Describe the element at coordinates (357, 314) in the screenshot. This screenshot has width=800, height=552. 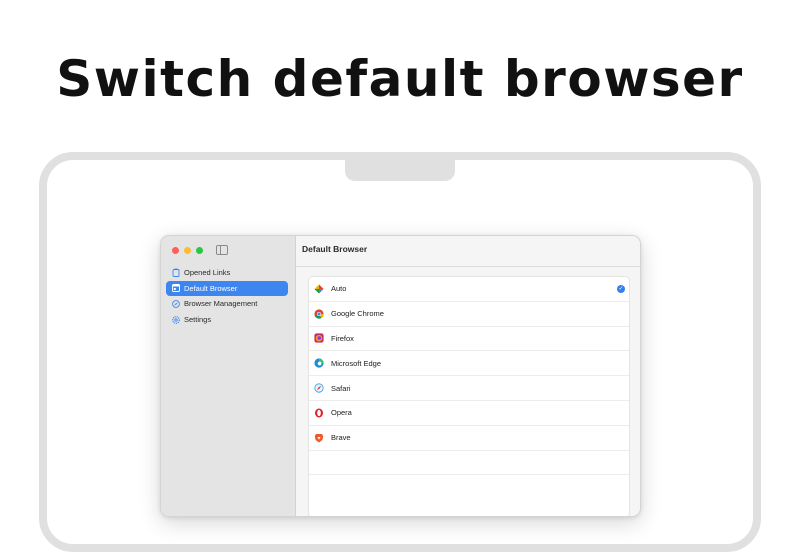
I see `browser-label: Google Chrome` at that location.